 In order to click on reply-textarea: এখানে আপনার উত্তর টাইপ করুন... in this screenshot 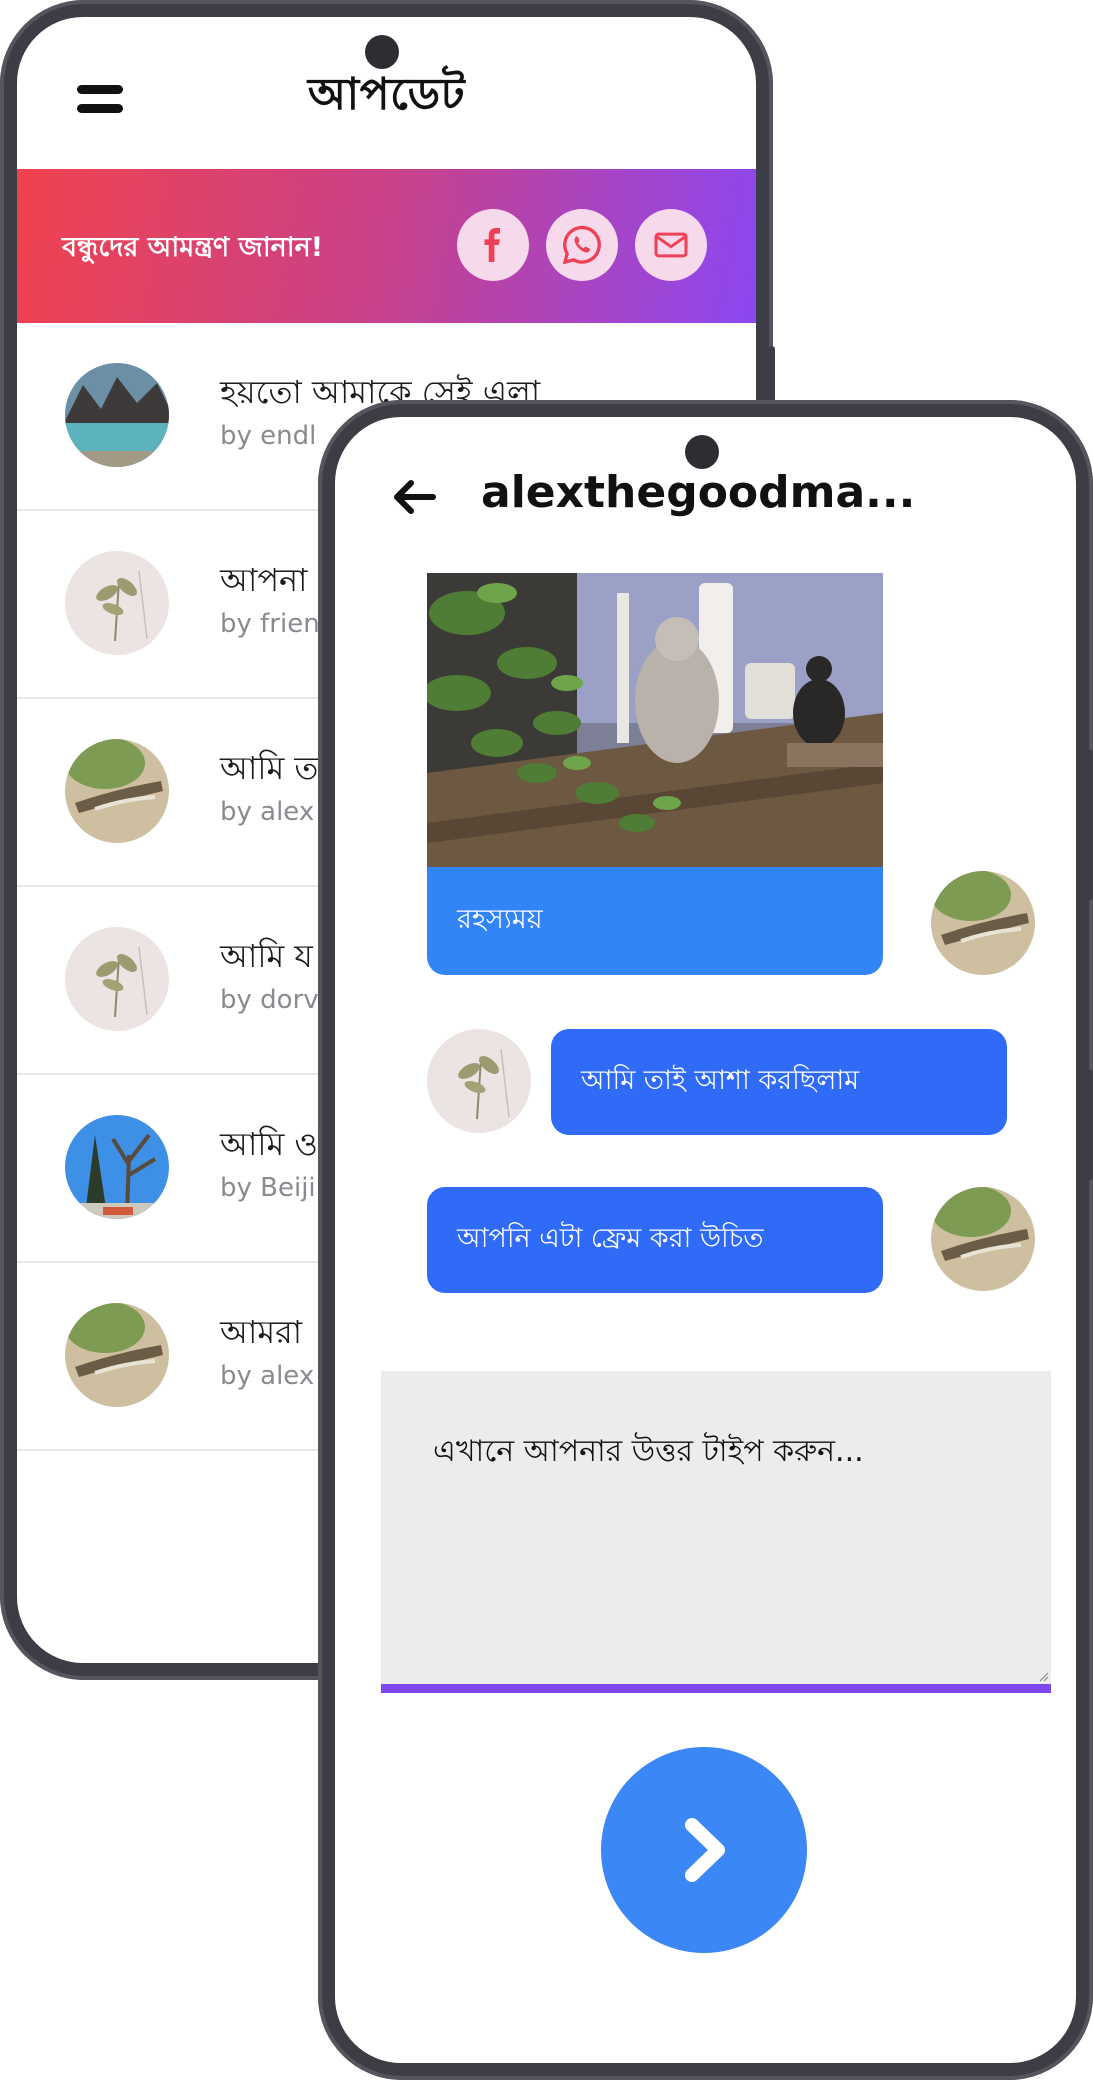, I will do `click(716, 1532)`.